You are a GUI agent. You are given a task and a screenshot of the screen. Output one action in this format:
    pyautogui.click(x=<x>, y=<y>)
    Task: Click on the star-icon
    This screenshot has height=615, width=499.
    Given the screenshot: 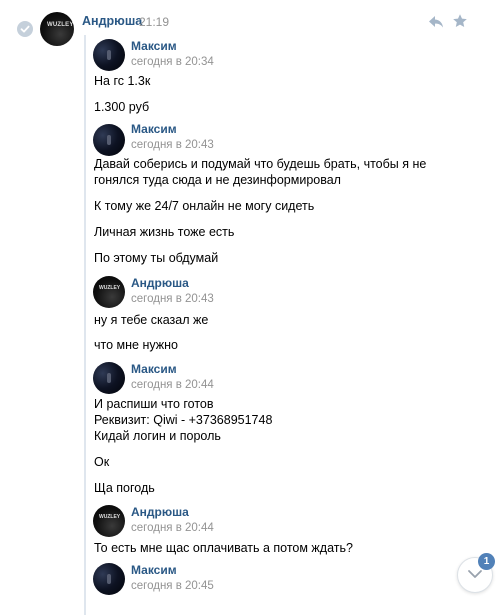 What is the action you would take?
    pyautogui.click(x=460, y=21)
    